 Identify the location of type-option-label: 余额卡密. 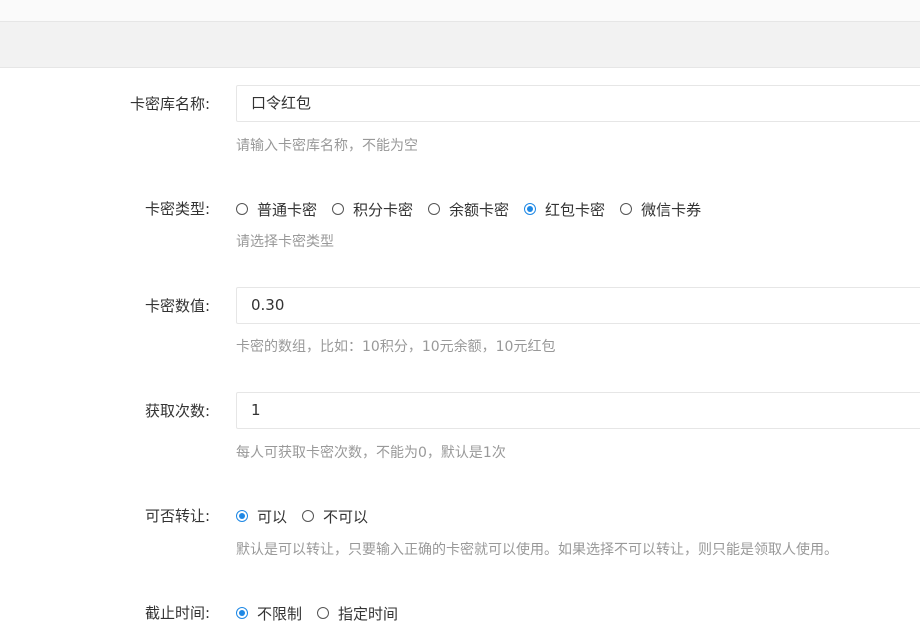
(479, 209).